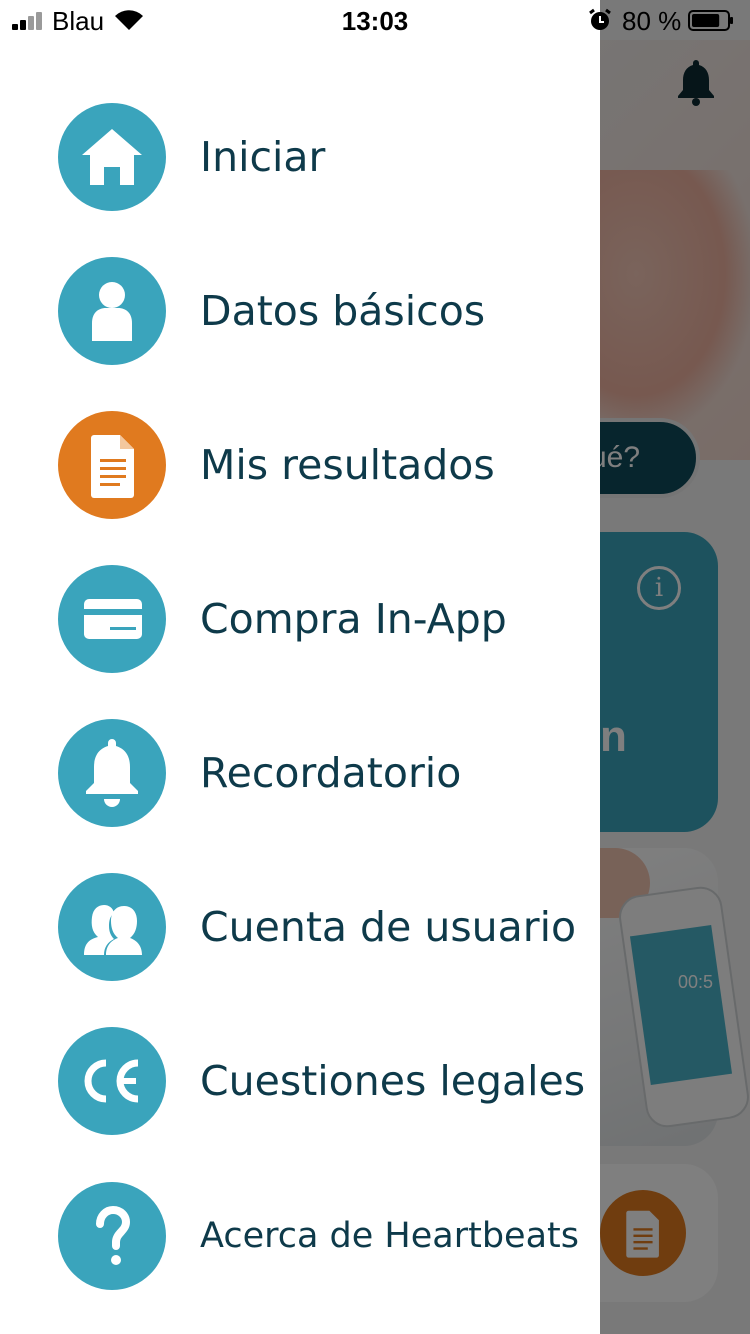 The image size is (750, 1334). What do you see at coordinates (112, 1236) in the screenshot?
I see `question-icon` at bounding box center [112, 1236].